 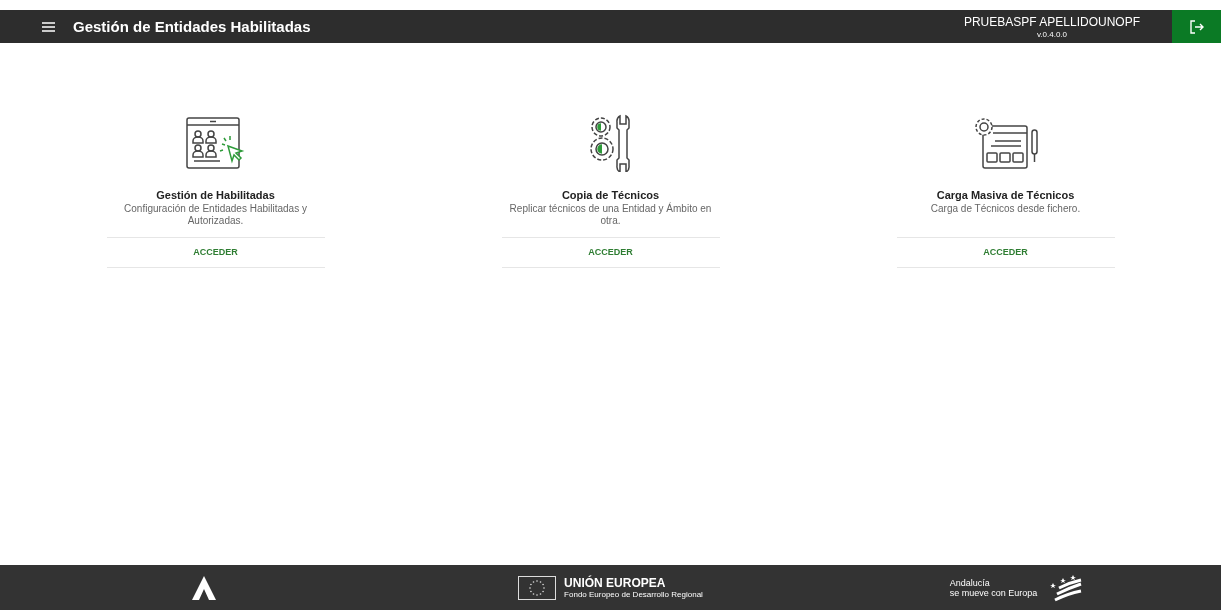 I want to click on version-label: v.0.4.0.0, so click(x=1051, y=34).